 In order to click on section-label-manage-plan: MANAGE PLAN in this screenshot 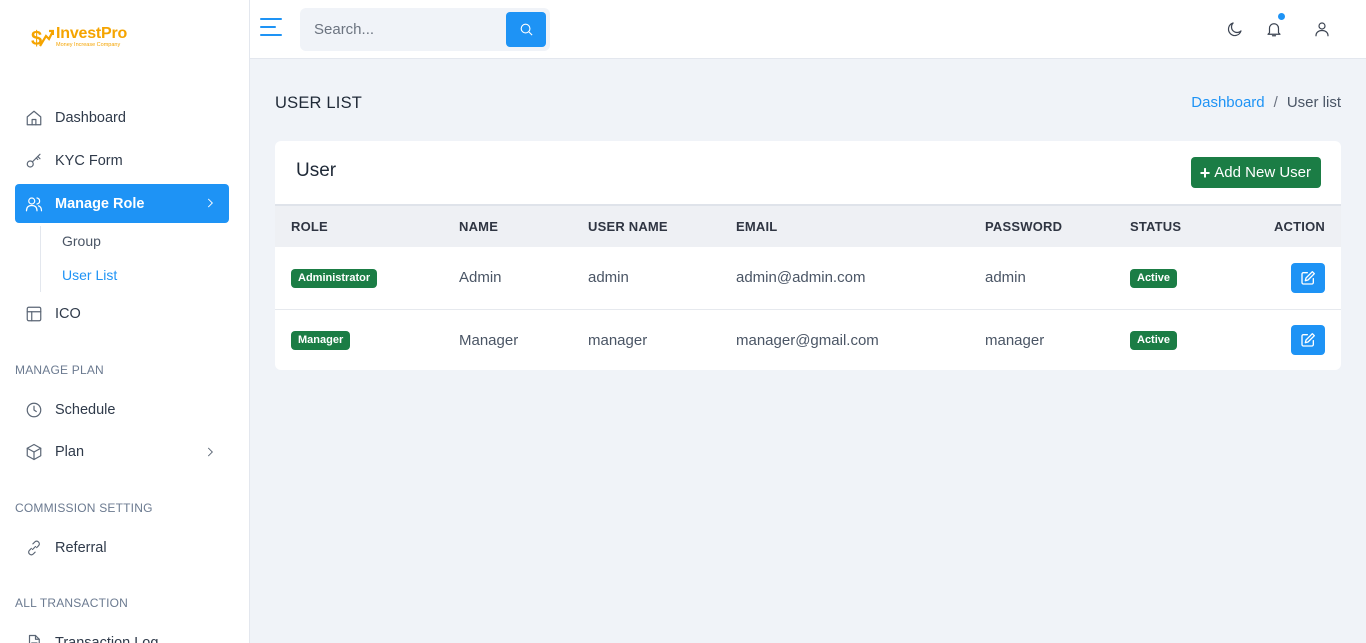, I will do `click(59, 370)`.